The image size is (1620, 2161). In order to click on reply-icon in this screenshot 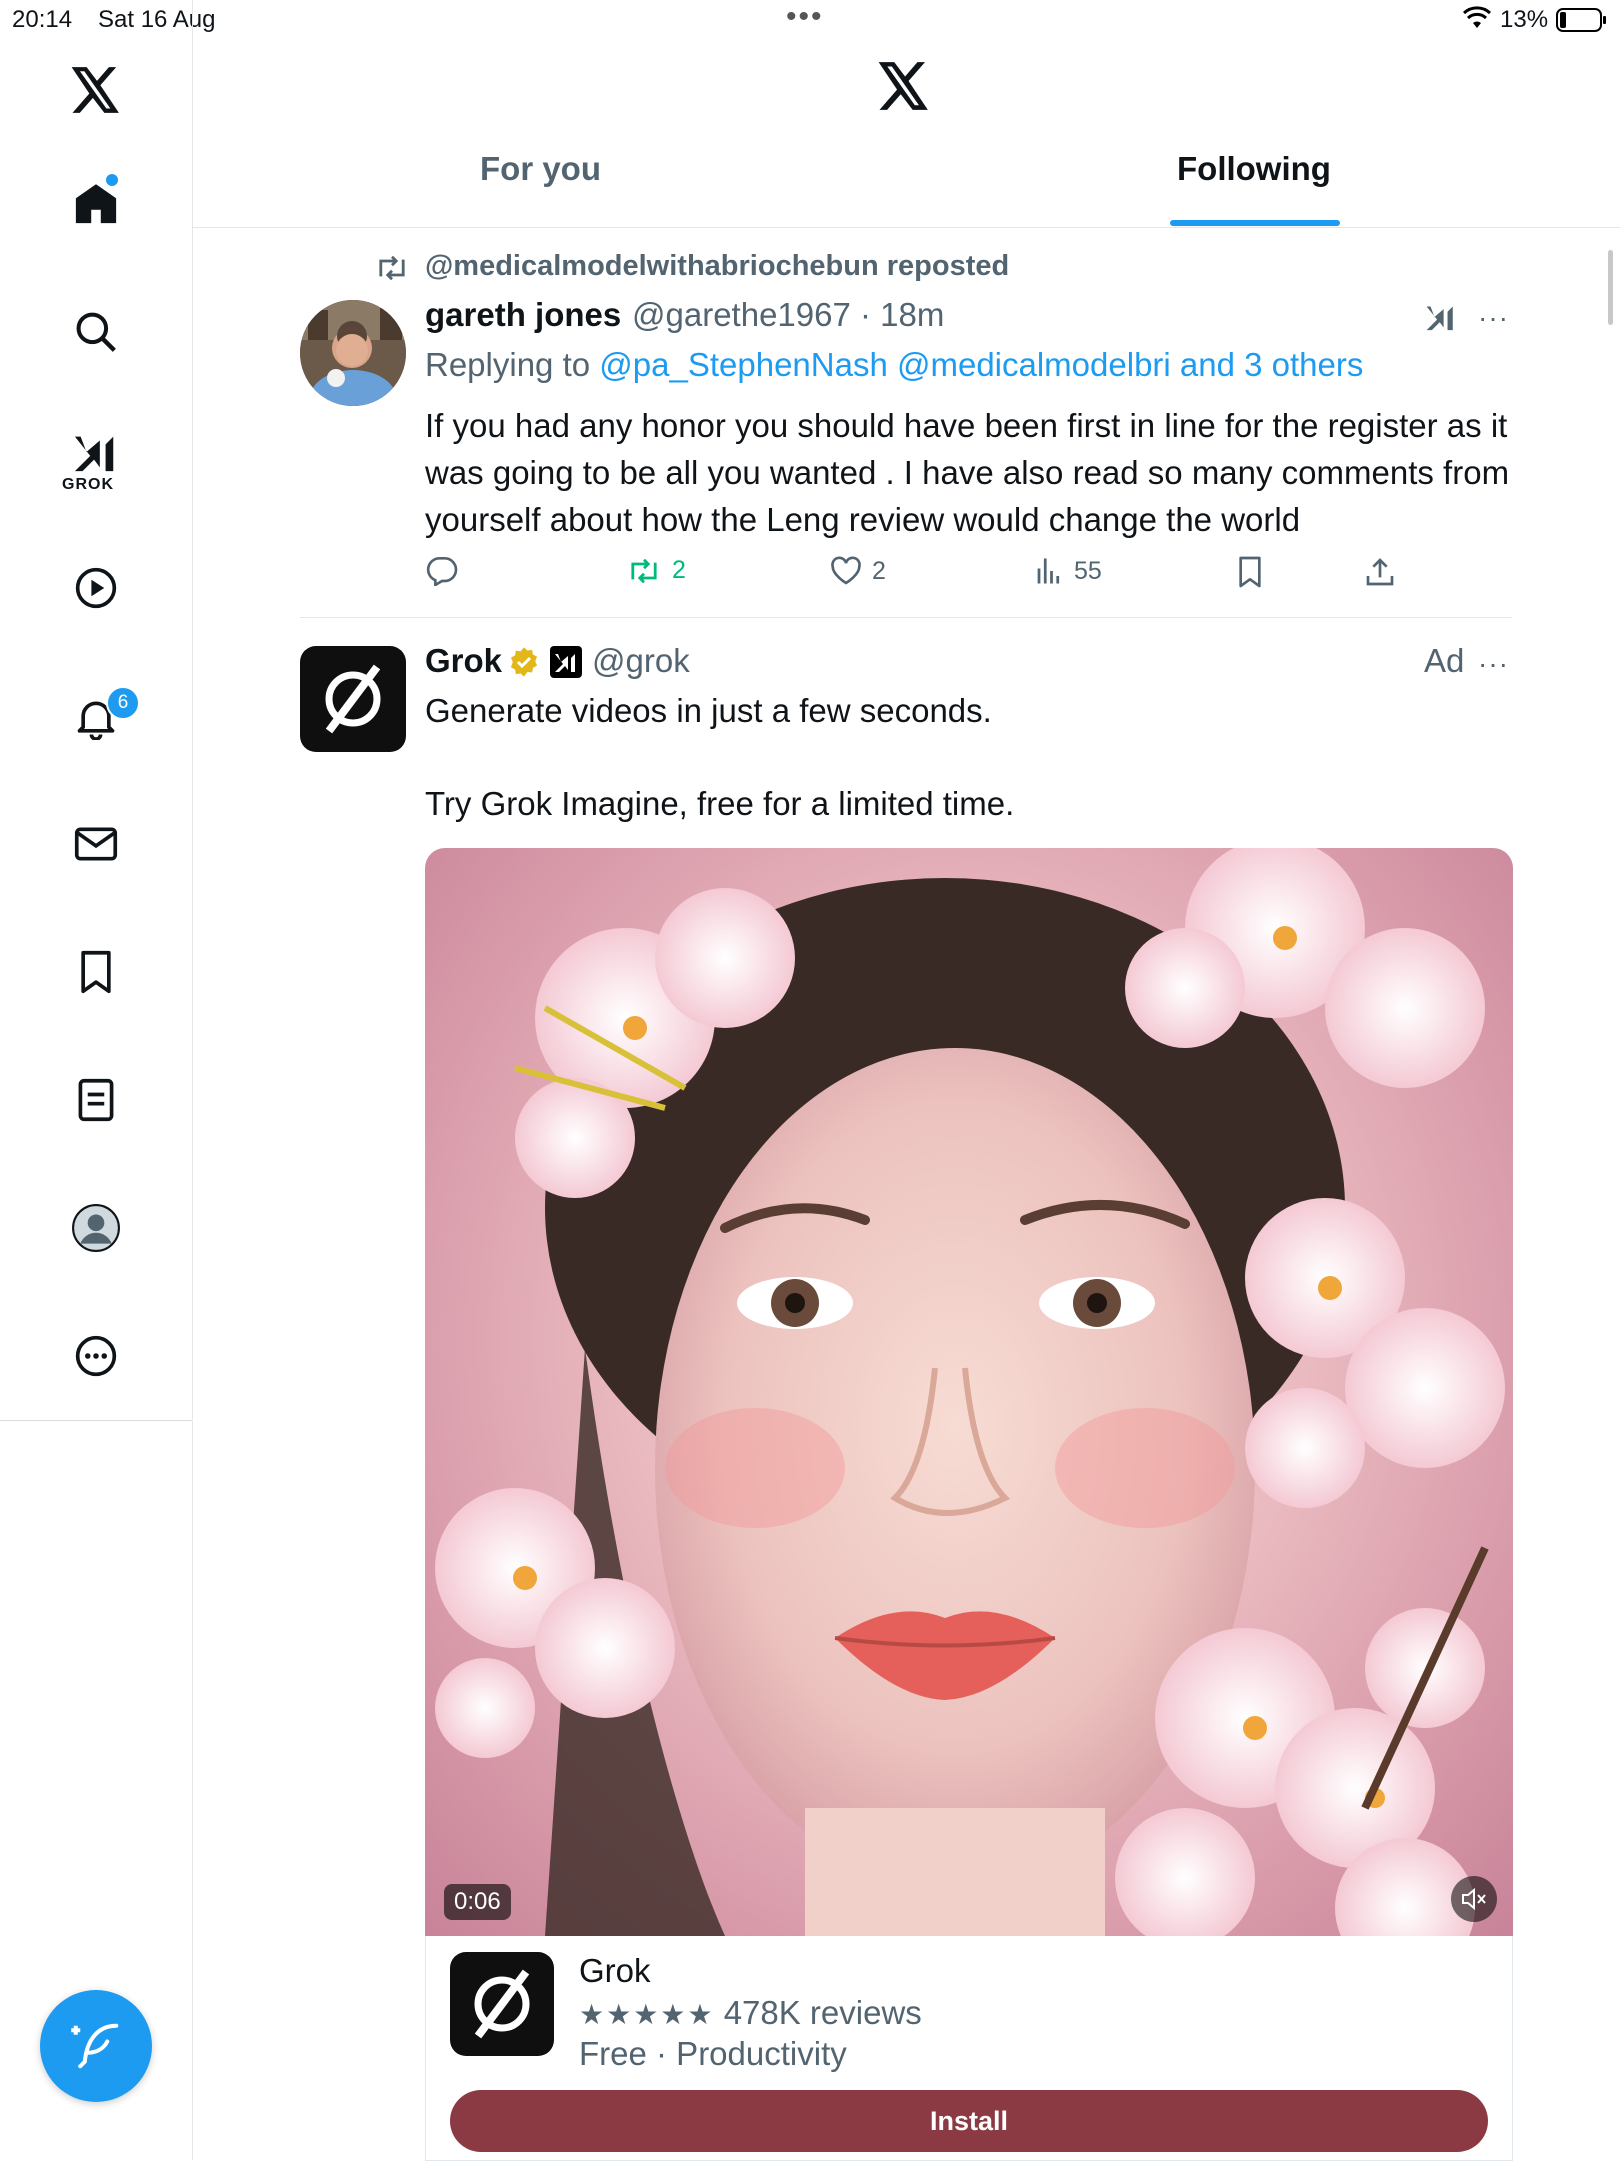, I will do `click(442, 571)`.